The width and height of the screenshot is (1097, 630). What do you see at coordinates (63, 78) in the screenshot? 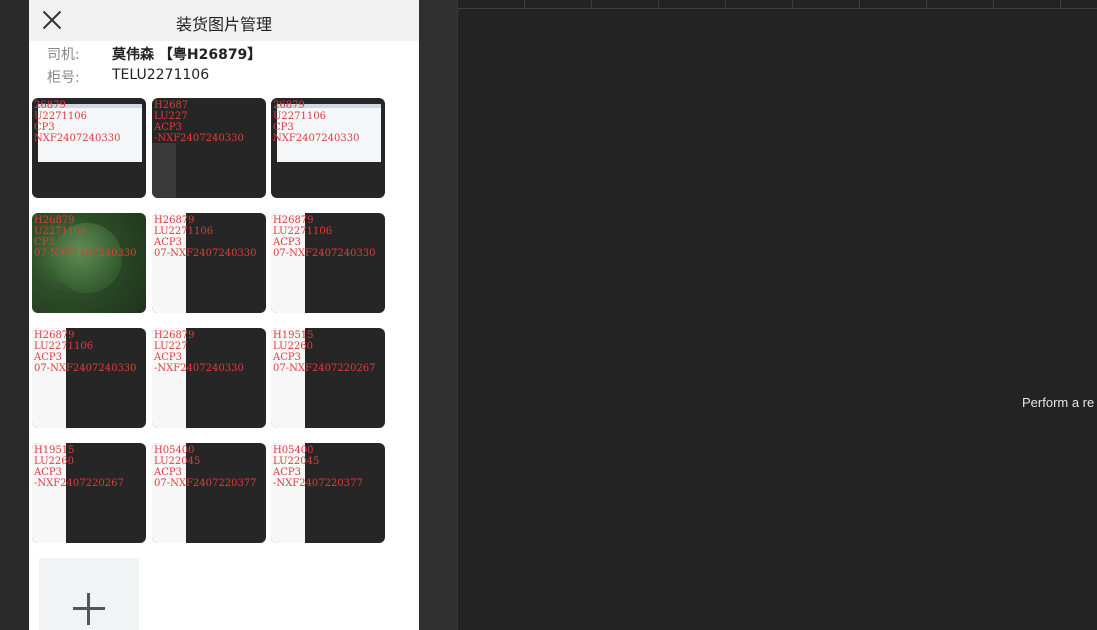
I see `container-label: 柜号:` at bounding box center [63, 78].